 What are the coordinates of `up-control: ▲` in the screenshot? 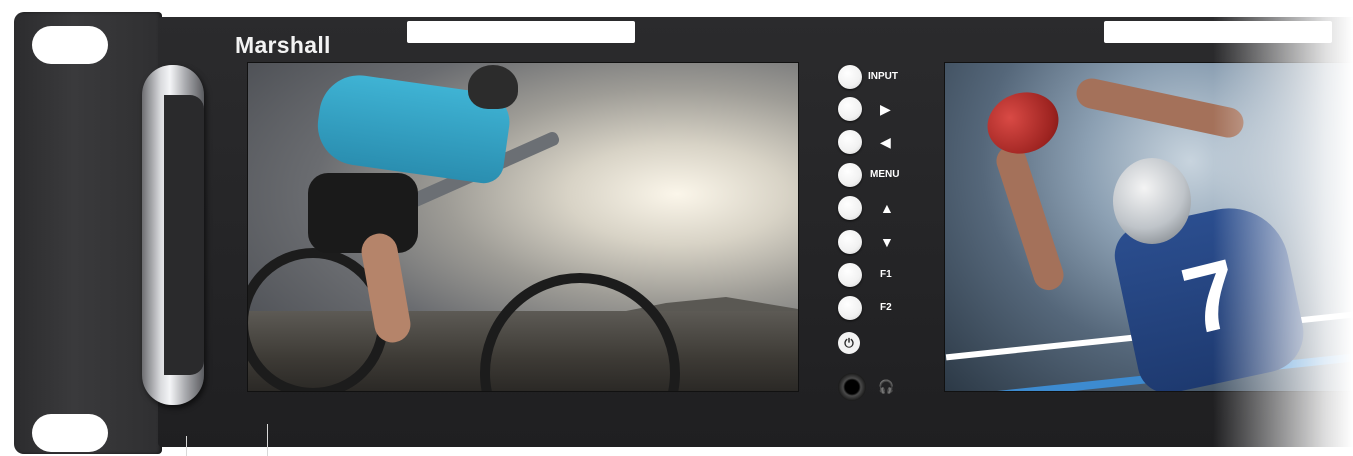 It's located at (866, 208).